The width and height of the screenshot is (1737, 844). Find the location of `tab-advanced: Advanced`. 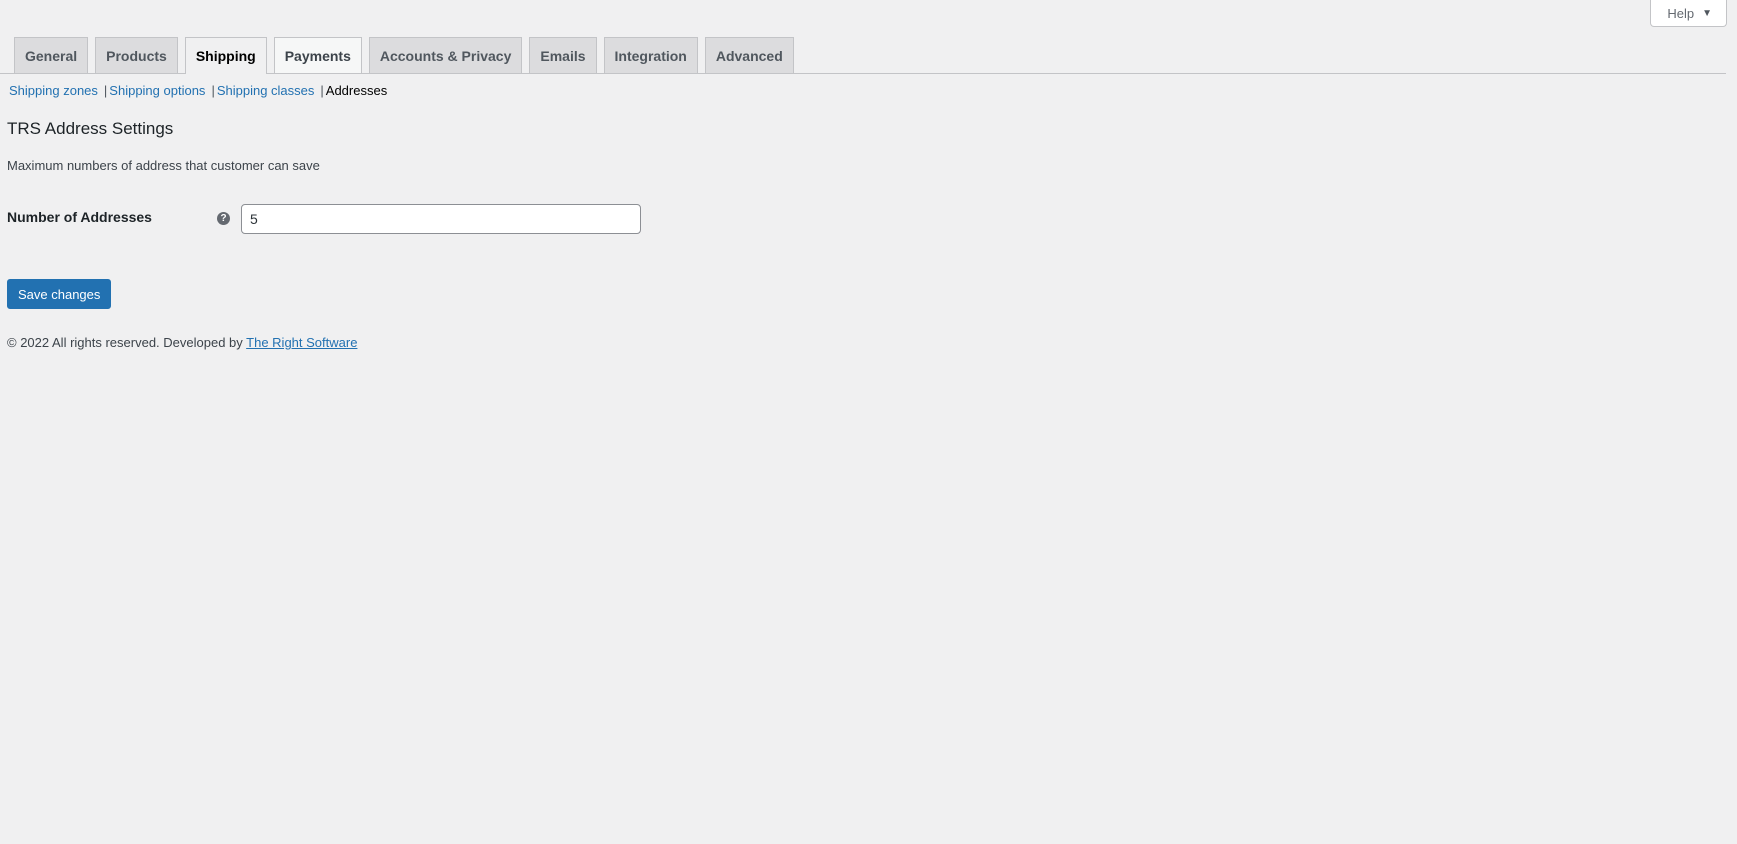

tab-advanced: Advanced is located at coordinates (749, 55).